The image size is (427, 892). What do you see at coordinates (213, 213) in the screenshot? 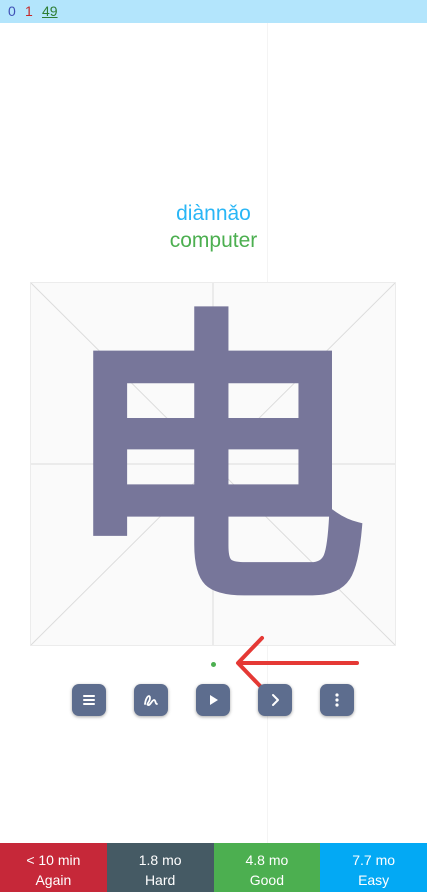
I see `pinyin-text: diànnǎo` at bounding box center [213, 213].